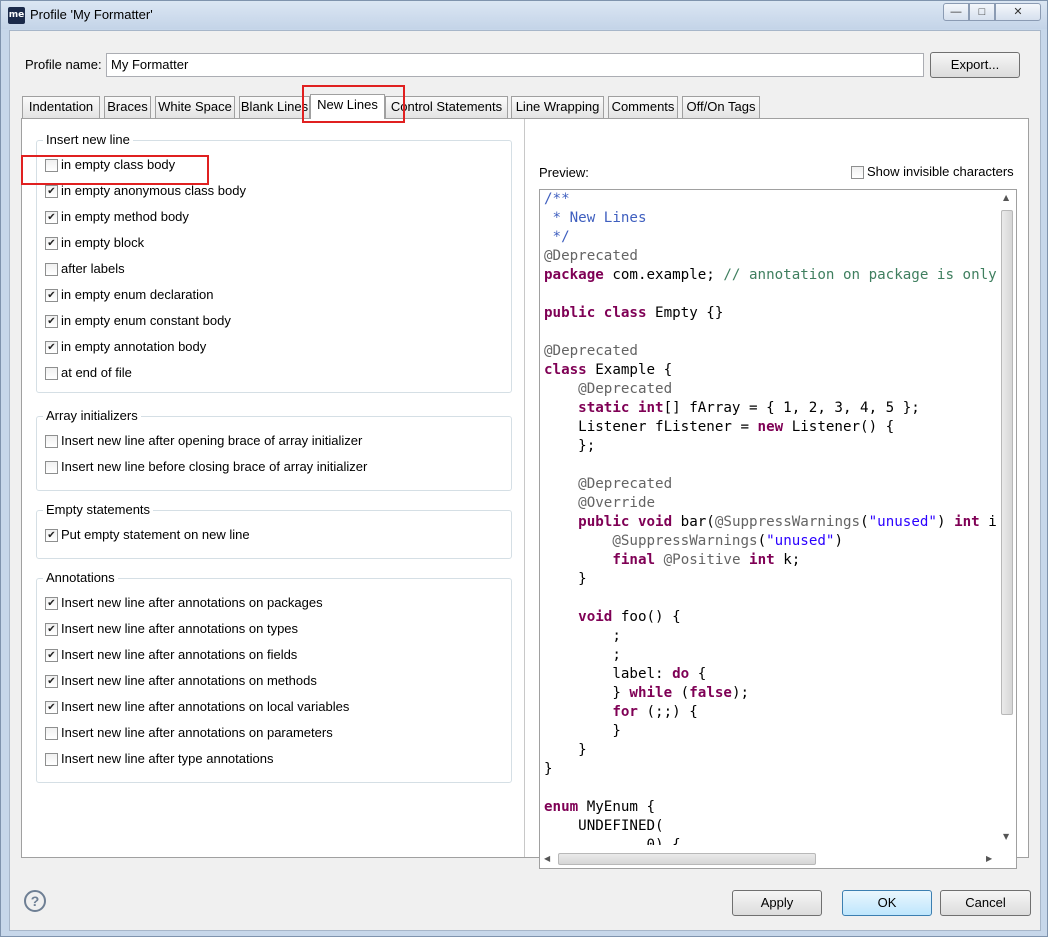 Image resolution: width=1048 pixels, height=937 pixels. I want to click on code-token: com.example;, so click(663, 275).